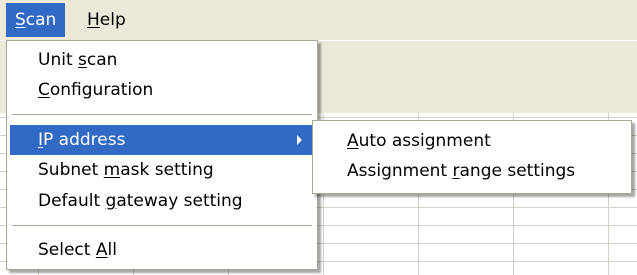 This screenshot has height=275, width=637. Describe the element at coordinates (41, 20) in the screenshot. I see `menu-scan-label: can` at that location.